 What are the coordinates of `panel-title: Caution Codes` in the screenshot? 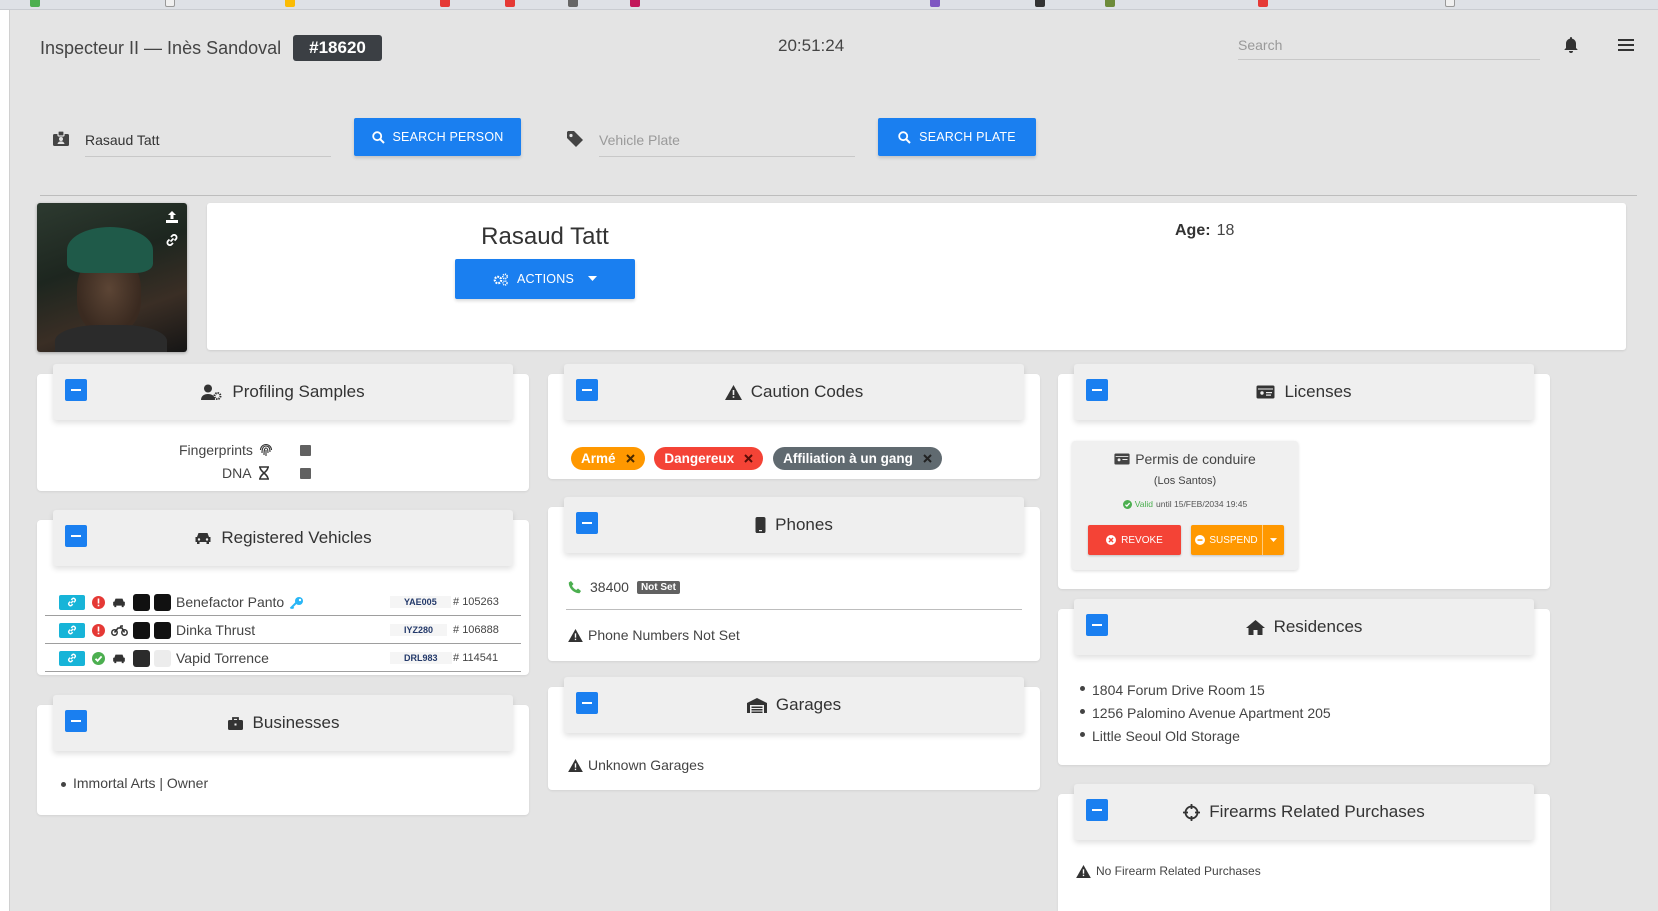 It's located at (807, 391).